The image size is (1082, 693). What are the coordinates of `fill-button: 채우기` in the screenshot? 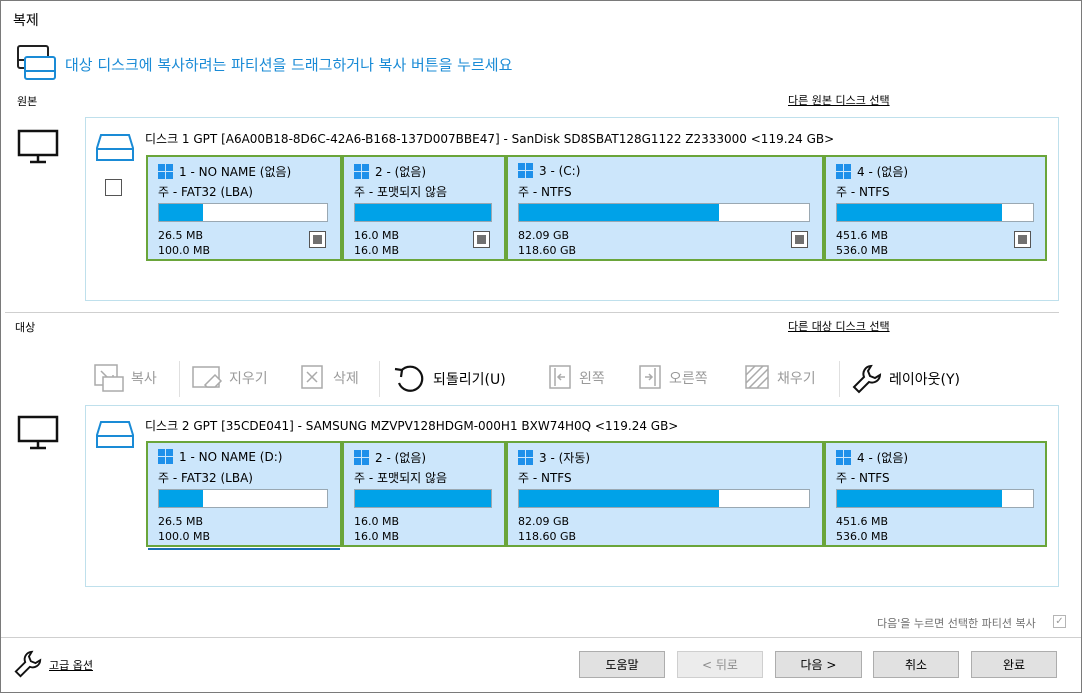 It's located at (779, 378).